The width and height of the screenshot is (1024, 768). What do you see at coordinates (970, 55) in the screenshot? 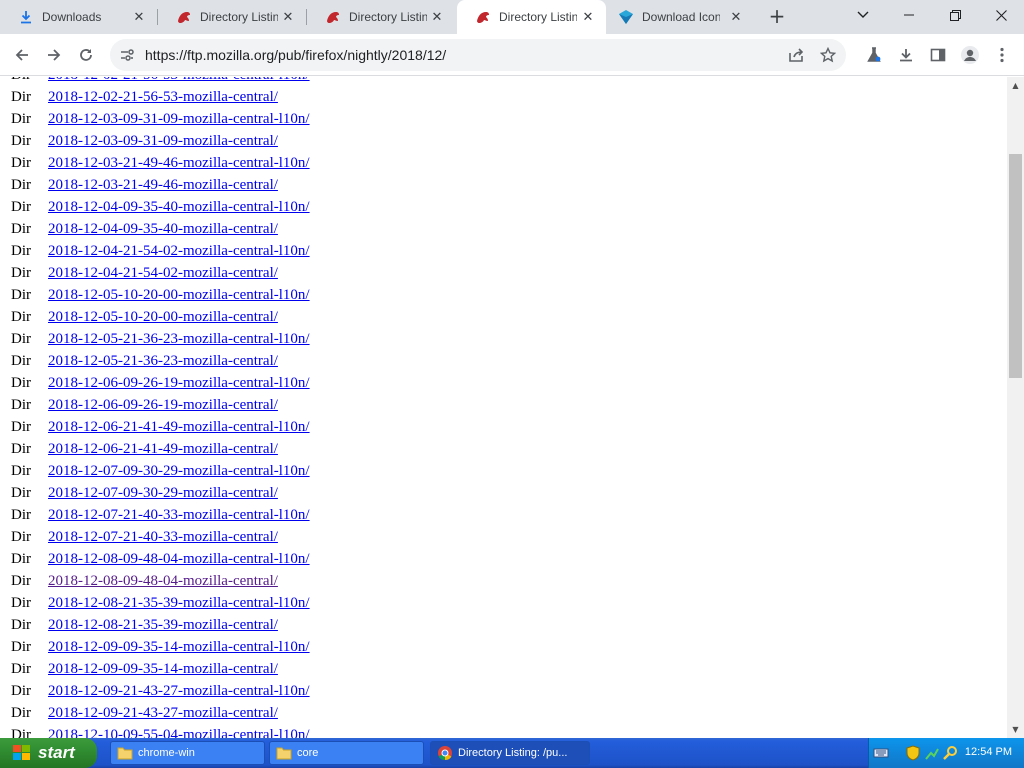
I see `profile-button` at bounding box center [970, 55].